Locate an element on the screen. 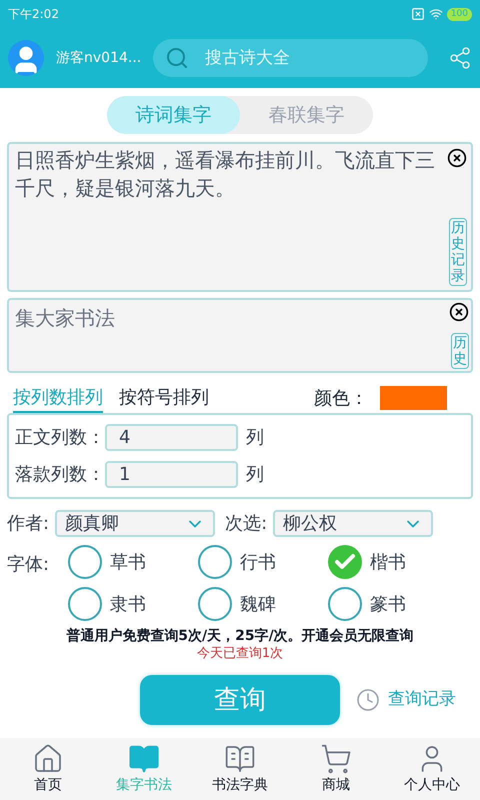 Image resolution: width=480 pixels, height=800 pixels. select-label: 次选: is located at coordinates (246, 524).